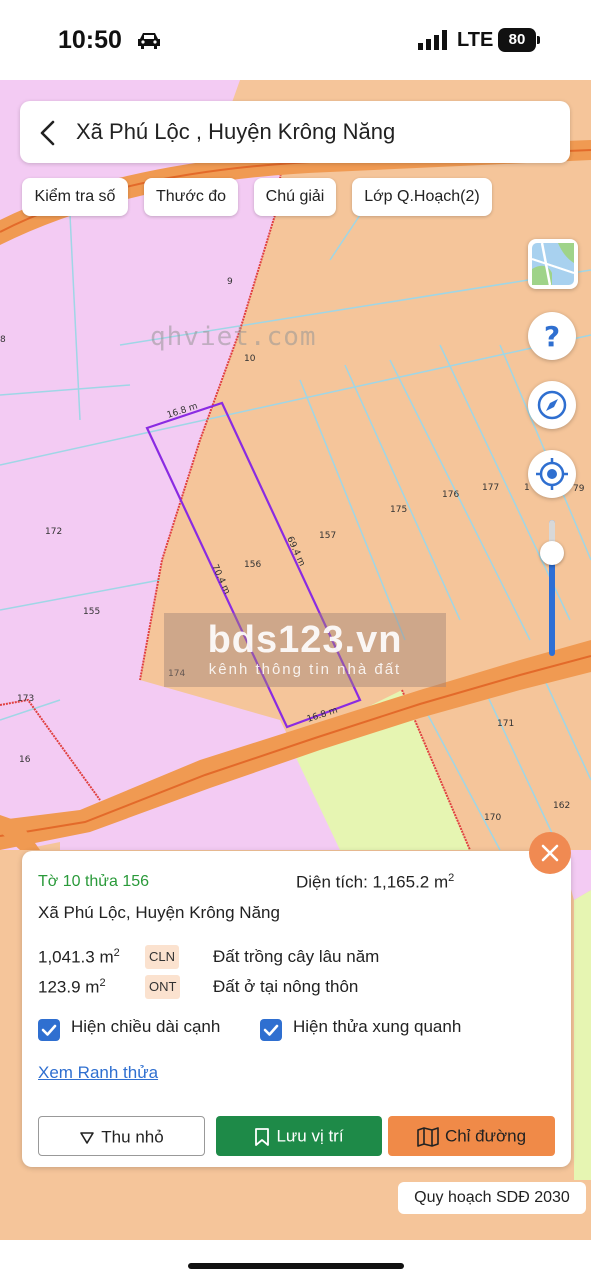 The image size is (591, 1280). I want to click on land-use-amount: 1,041.3 m2, so click(79, 957).